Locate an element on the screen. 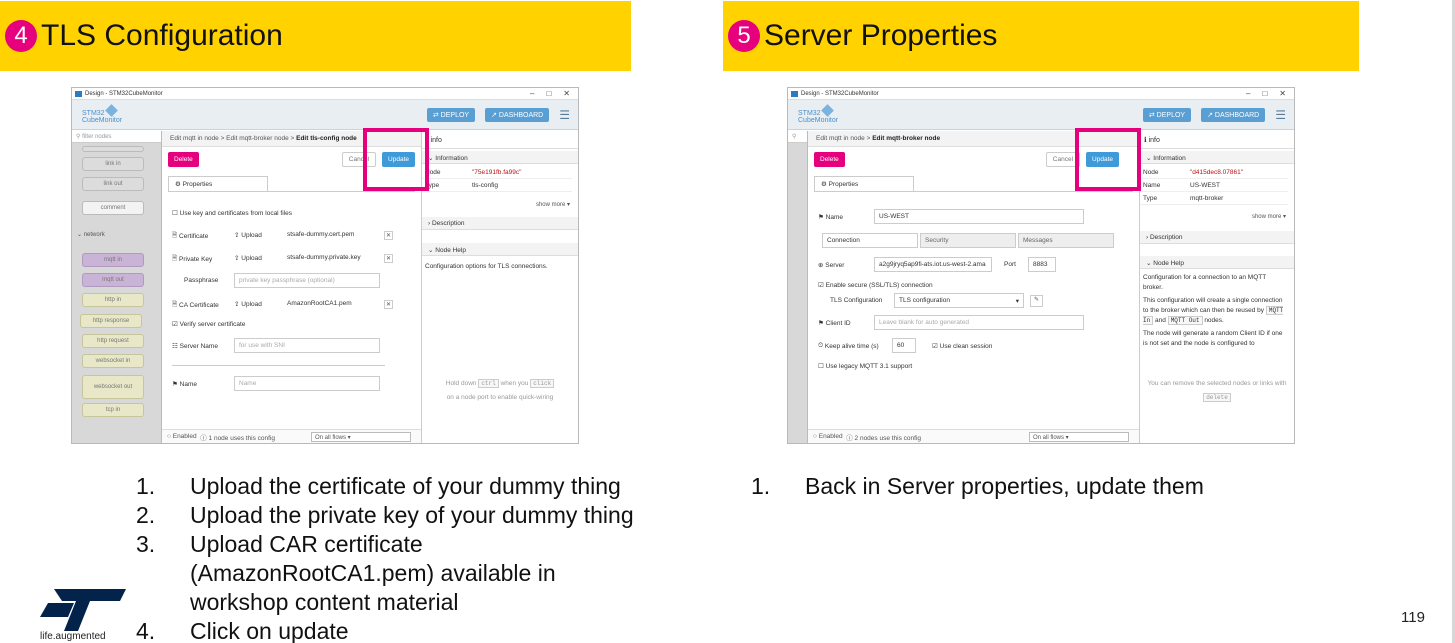 This screenshot has height=643, width=1455. private-key-label: 🗎 Private Key is located at coordinates (192, 259).